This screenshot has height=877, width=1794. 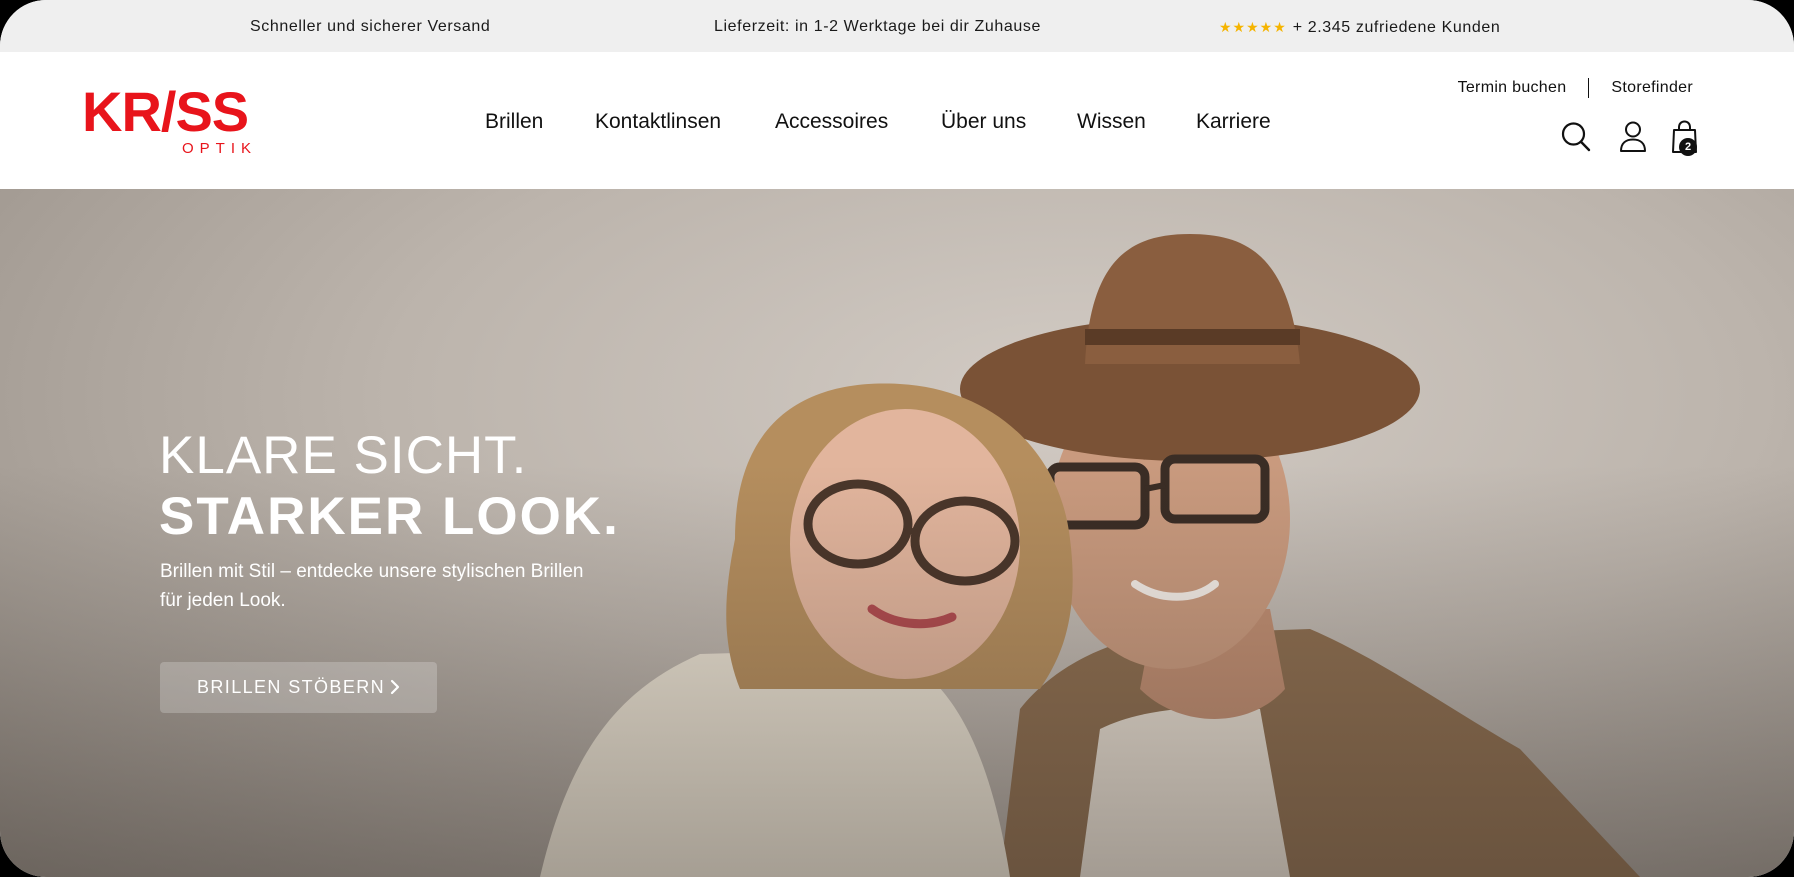 I want to click on nav-item-ueber-uns: Über uns, so click(x=983, y=122).